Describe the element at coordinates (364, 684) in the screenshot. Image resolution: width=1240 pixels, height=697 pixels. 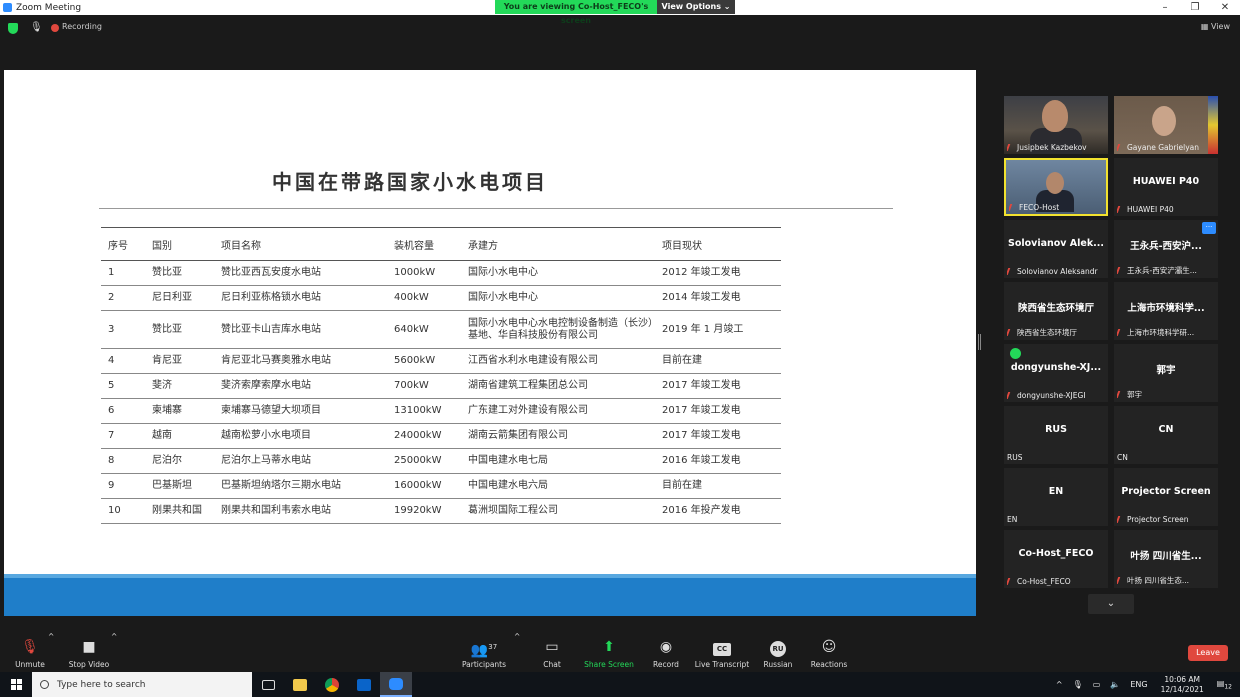
I see `outlook-icon` at that location.